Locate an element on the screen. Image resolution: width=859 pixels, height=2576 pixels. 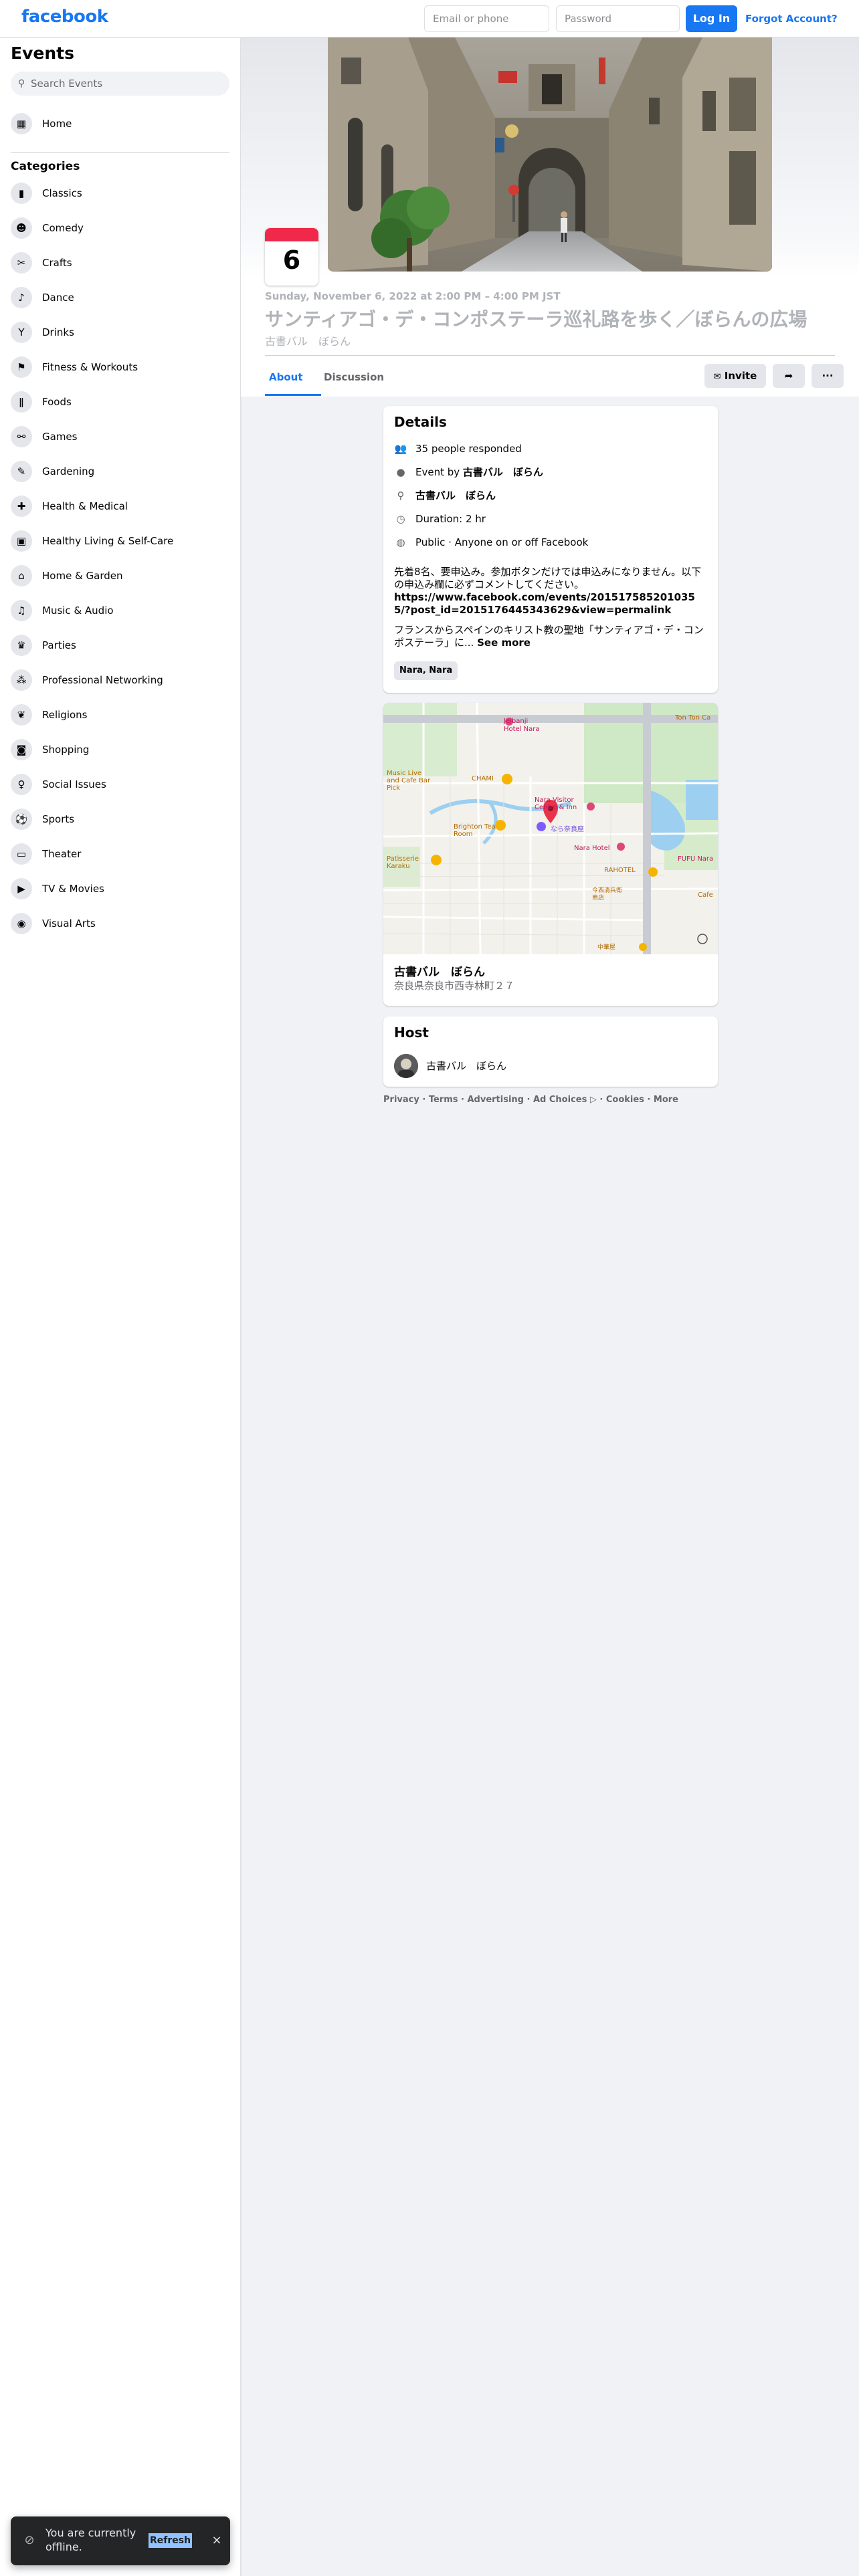
sidebar-item-label: Theater is located at coordinates (62, 854).